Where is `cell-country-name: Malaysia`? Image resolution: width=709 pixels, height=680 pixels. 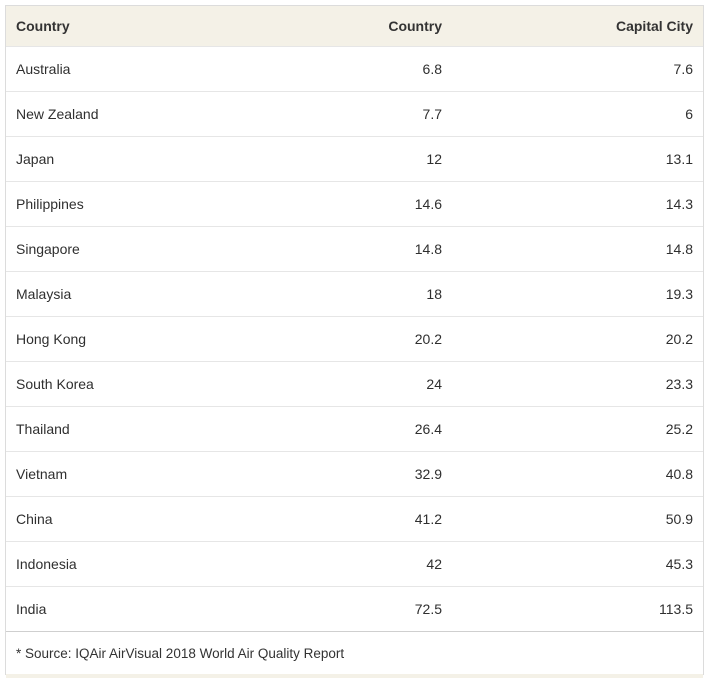 cell-country-name: Malaysia is located at coordinates (44, 294).